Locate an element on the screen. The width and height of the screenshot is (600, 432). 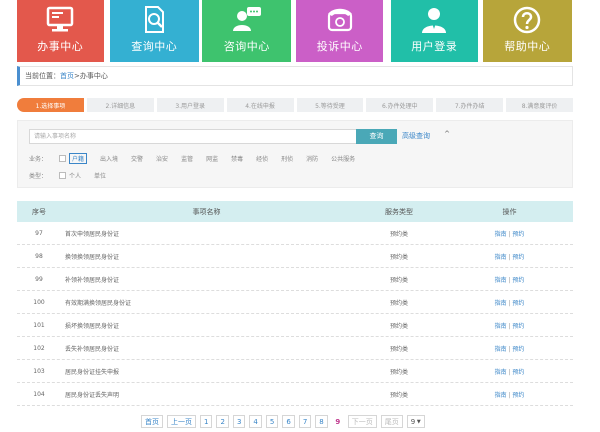
telephone-icon is located at coordinates (339, 20).